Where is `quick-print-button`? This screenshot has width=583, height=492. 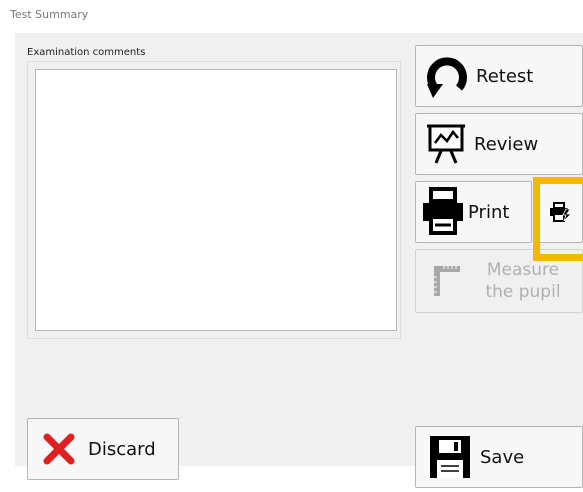 quick-print-button is located at coordinates (560, 212).